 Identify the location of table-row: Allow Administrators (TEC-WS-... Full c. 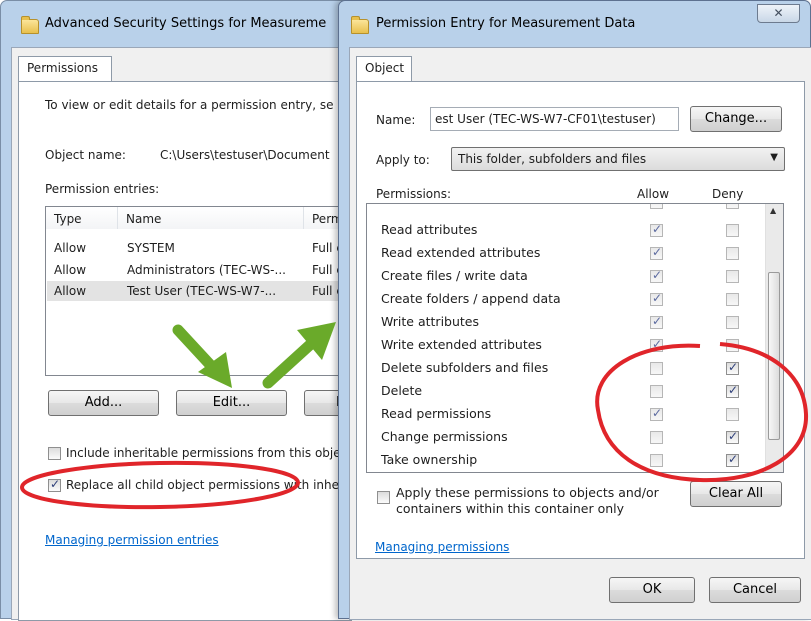
(197, 270).